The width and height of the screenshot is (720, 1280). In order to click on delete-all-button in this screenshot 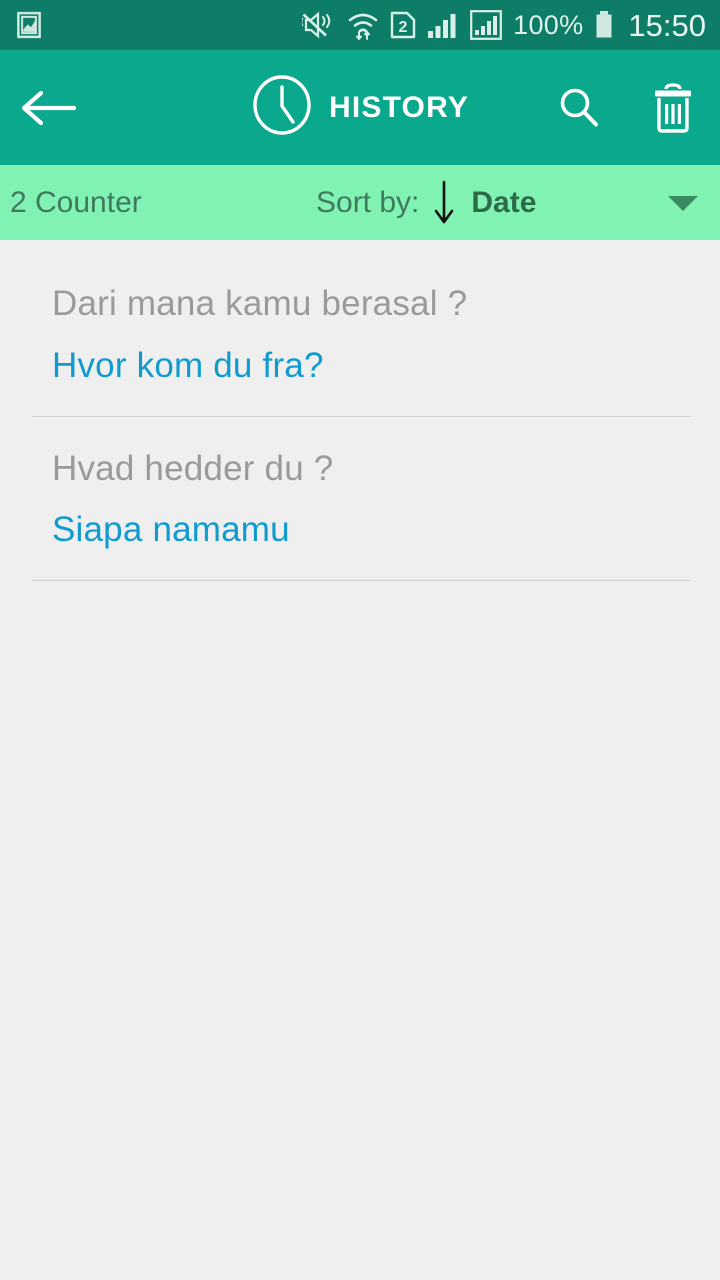, I will do `click(673, 107)`.